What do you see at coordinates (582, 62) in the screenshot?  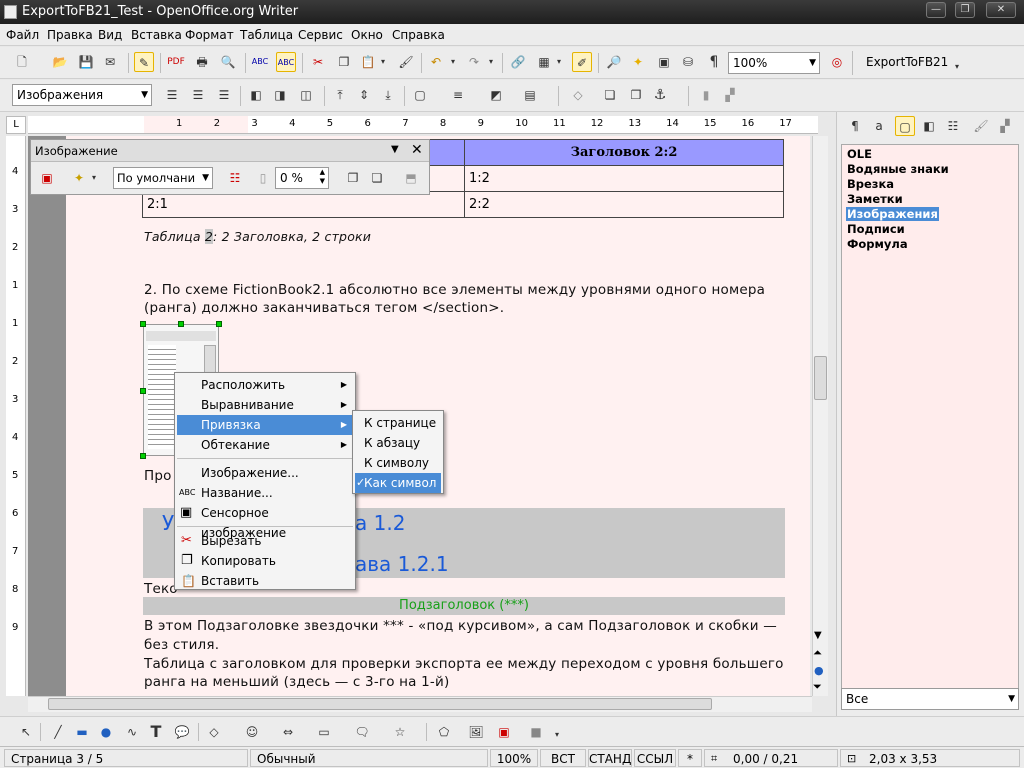 I see `show-draw-functions-icon: ✐` at bounding box center [582, 62].